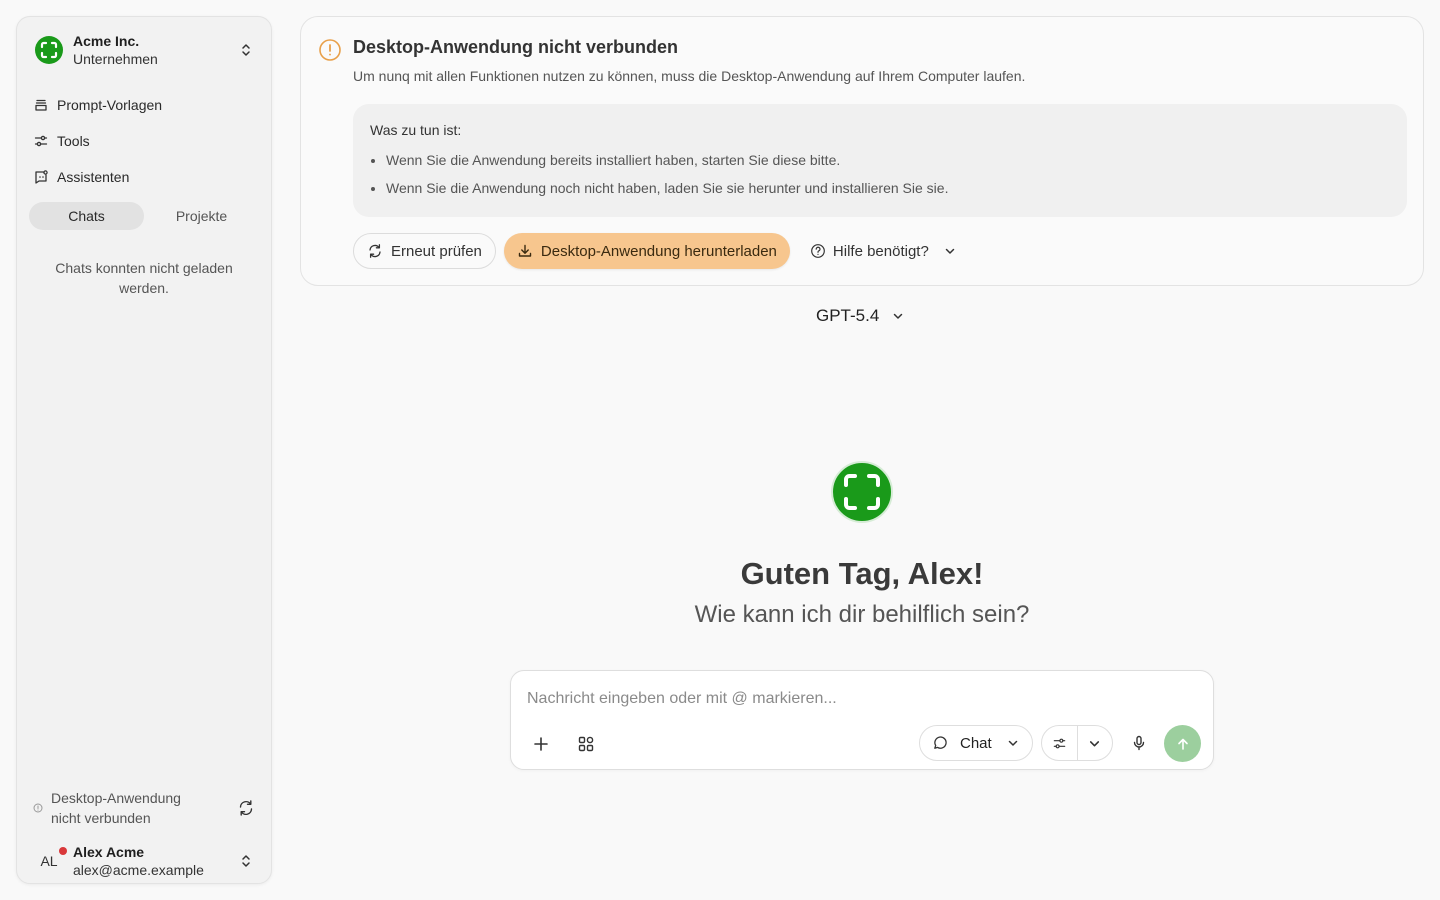 This screenshot has height=900, width=1440. I want to click on arrow-up-icon, so click(1182, 744).